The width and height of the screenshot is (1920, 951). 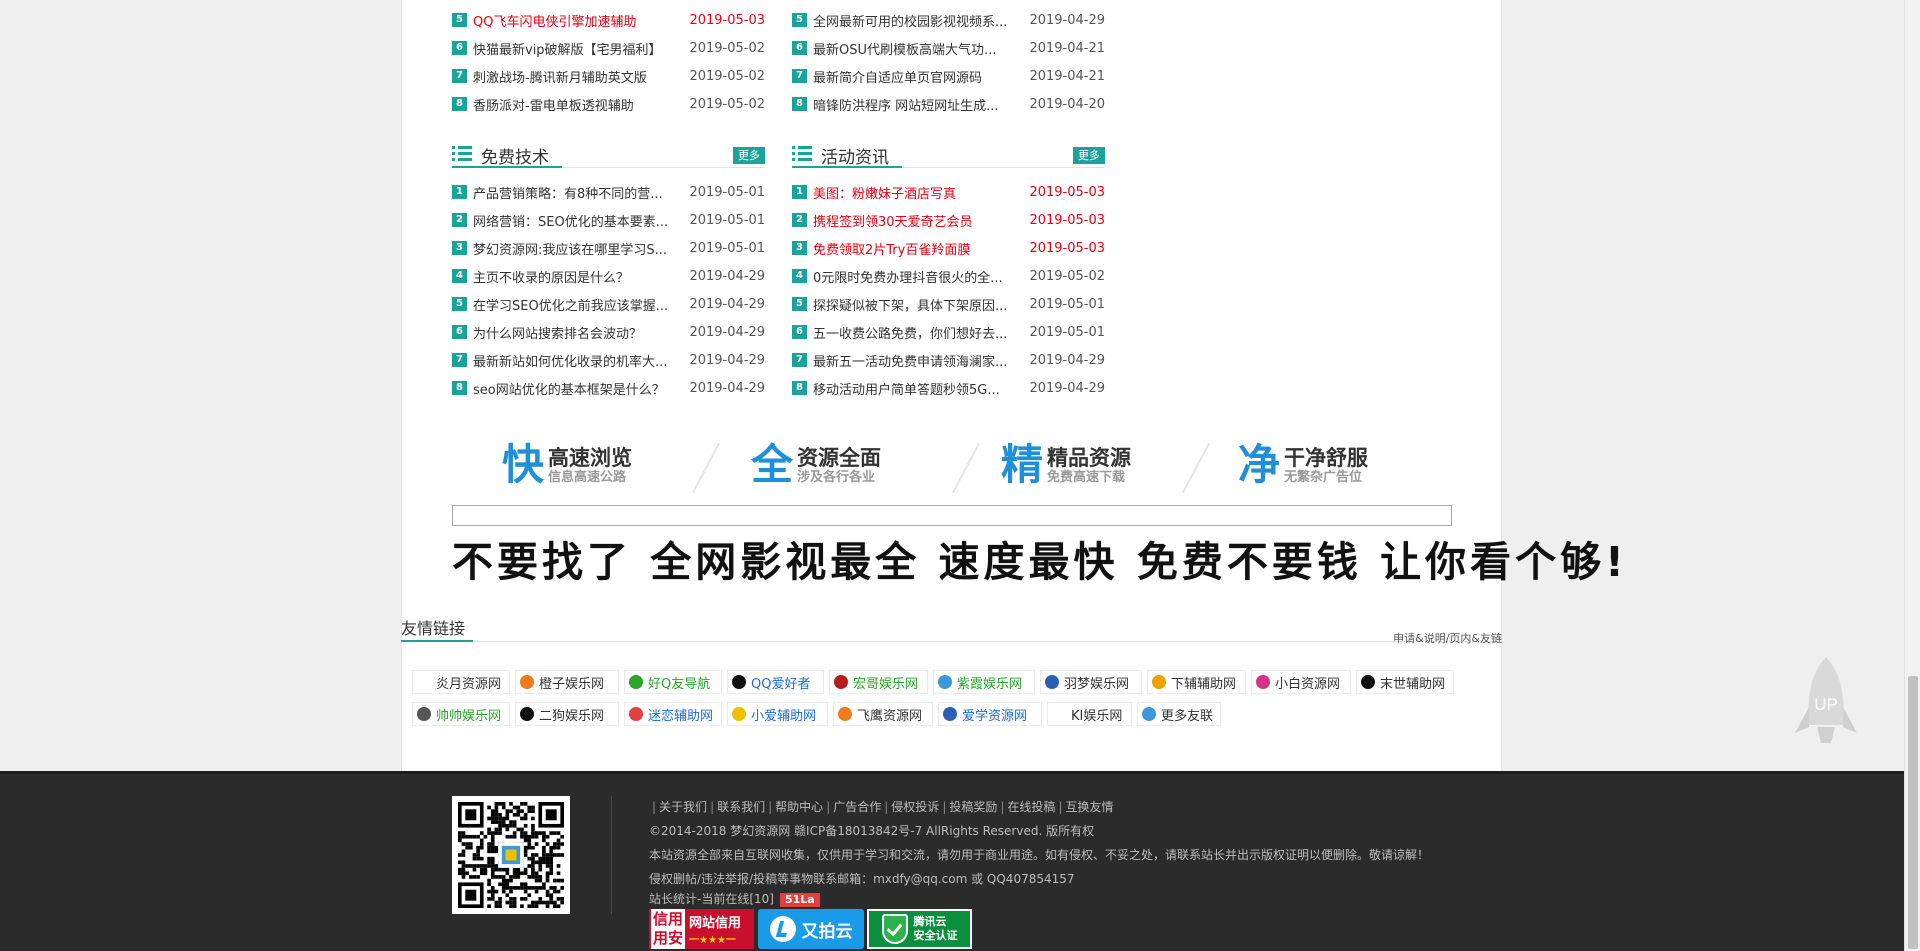 What do you see at coordinates (799, 248) in the screenshot?
I see `rank-badge: 3` at bounding box center [799, 248].